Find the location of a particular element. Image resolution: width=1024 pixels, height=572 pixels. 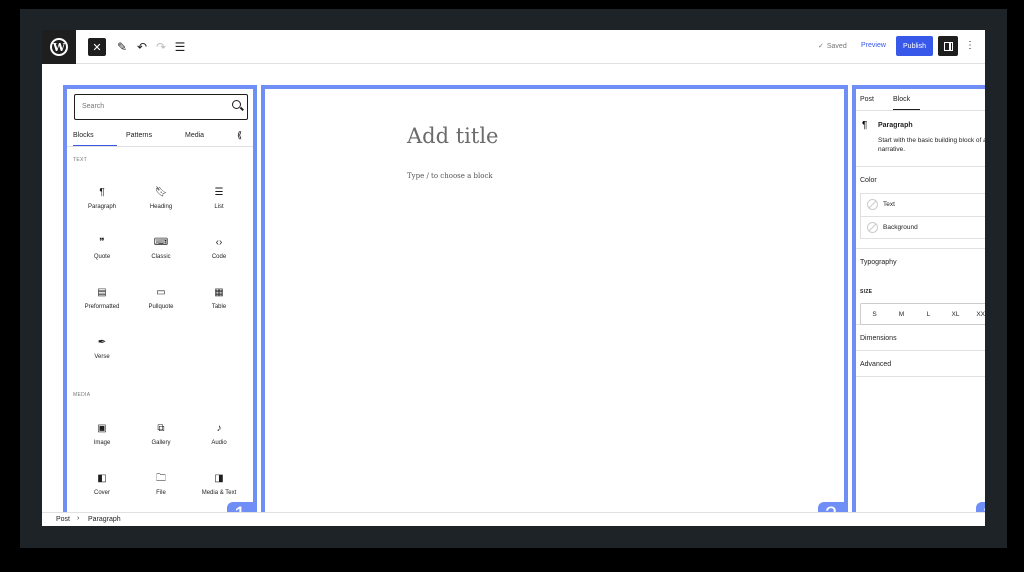

gallery-icon: ⧉ is located at coordinates (161, 428).